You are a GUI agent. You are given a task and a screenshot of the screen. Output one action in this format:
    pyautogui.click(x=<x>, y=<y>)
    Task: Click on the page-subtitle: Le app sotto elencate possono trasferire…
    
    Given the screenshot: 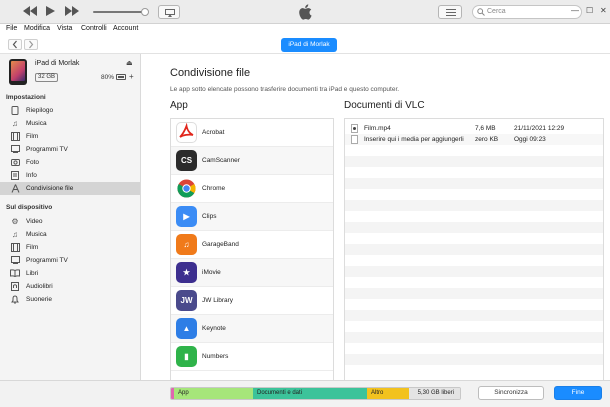 What is the action you would take?
    pyautogui.click(x=285, y=89)
    